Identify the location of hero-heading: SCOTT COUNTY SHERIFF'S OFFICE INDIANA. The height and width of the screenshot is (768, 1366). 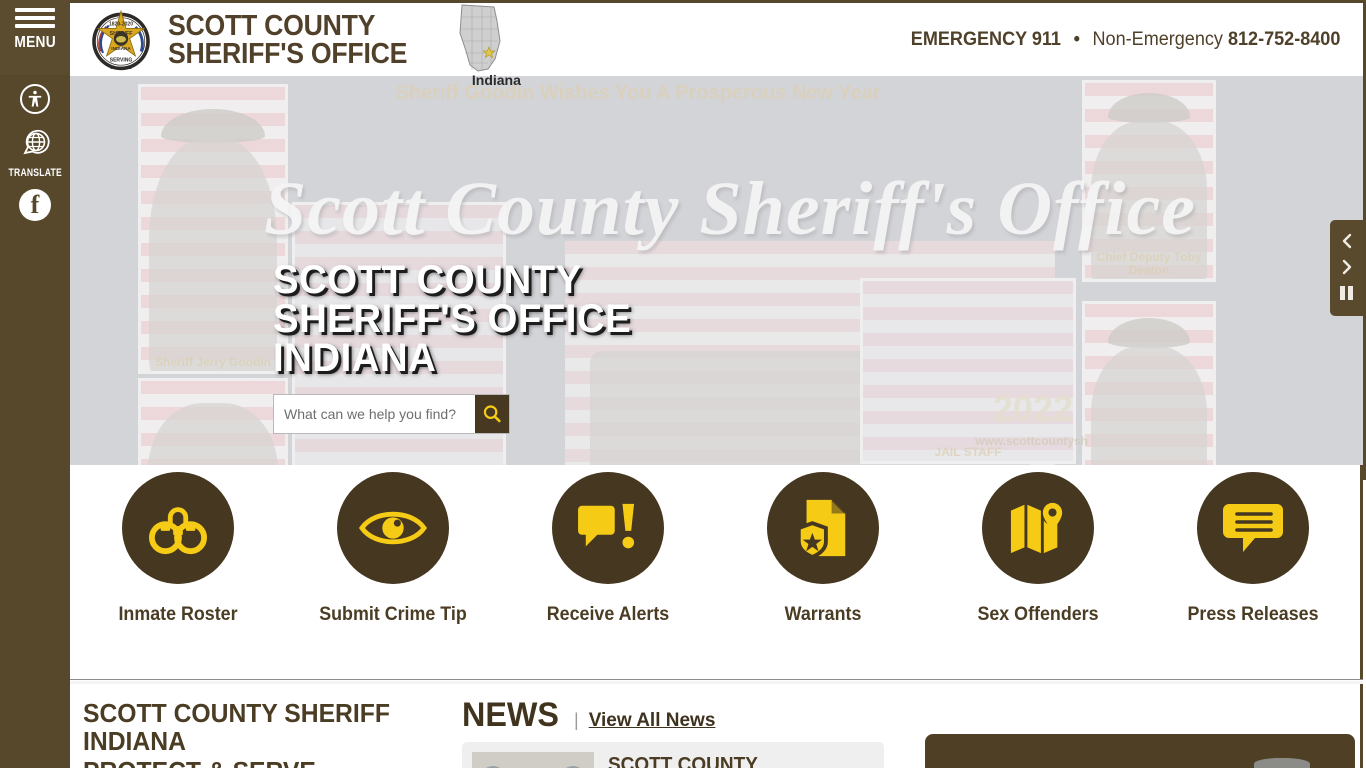
(452, 319).